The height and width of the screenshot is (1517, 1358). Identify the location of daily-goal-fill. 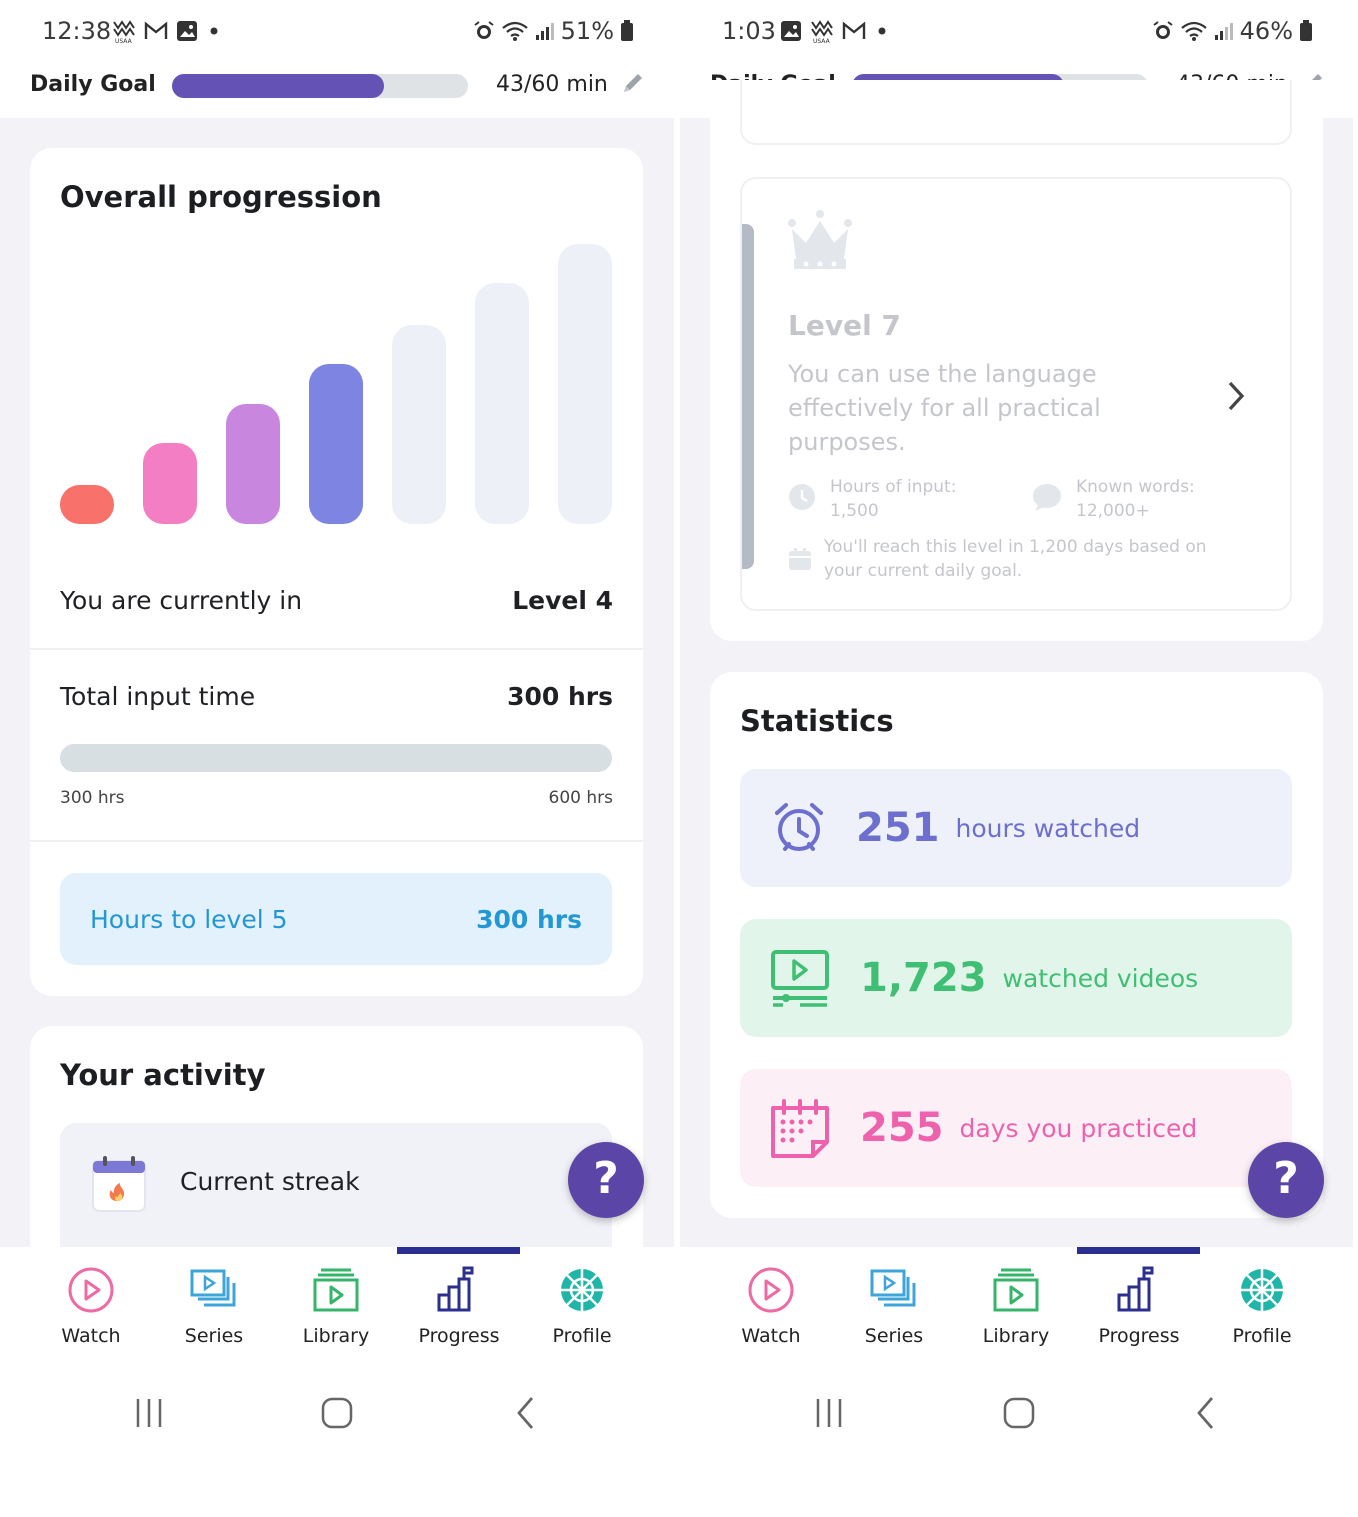
(278, 86).